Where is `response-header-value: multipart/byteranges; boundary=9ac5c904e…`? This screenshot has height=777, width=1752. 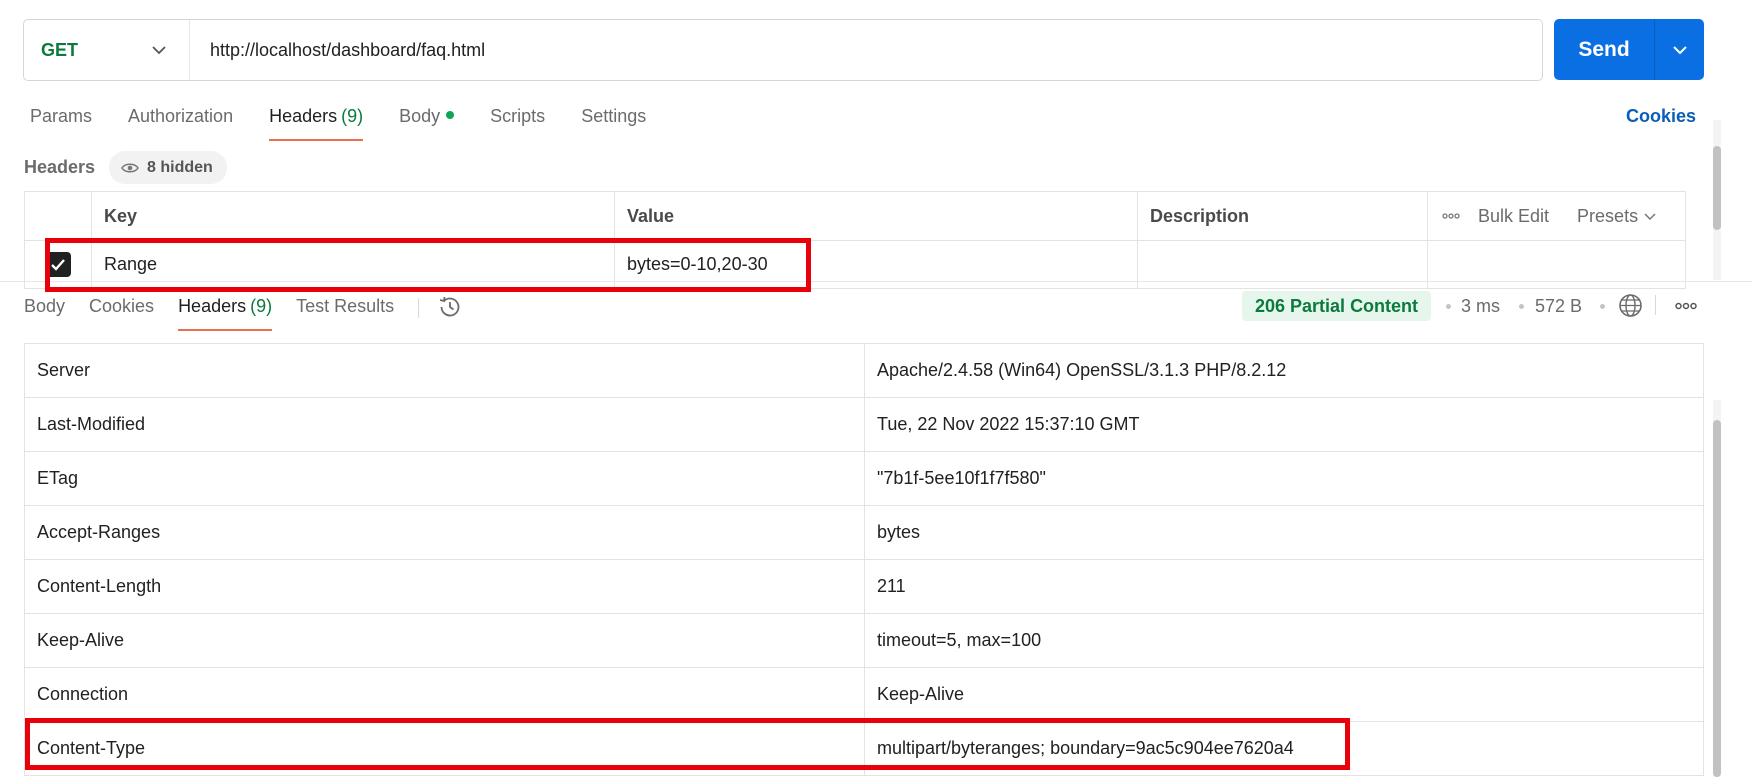 response-header-value: multipart/byteranges; boundary=9ac5c904e… is located at coordinates (1085, 748).